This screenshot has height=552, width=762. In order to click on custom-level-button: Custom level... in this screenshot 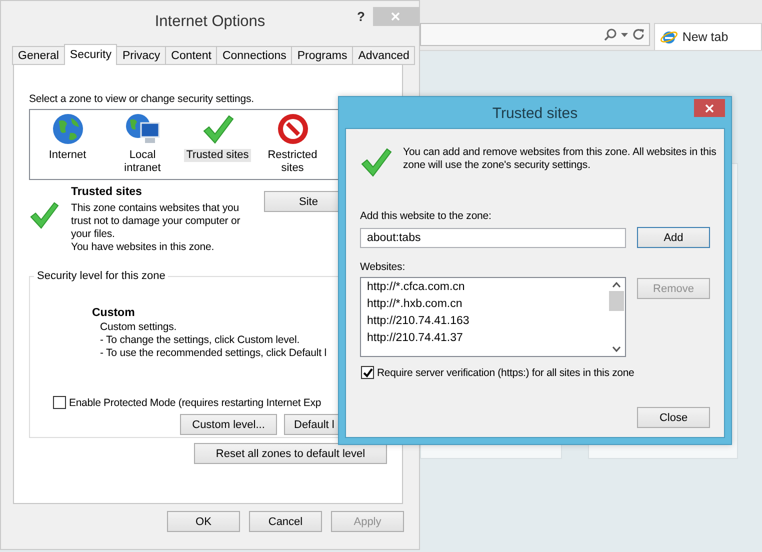, I will do `click(228, 424)`.